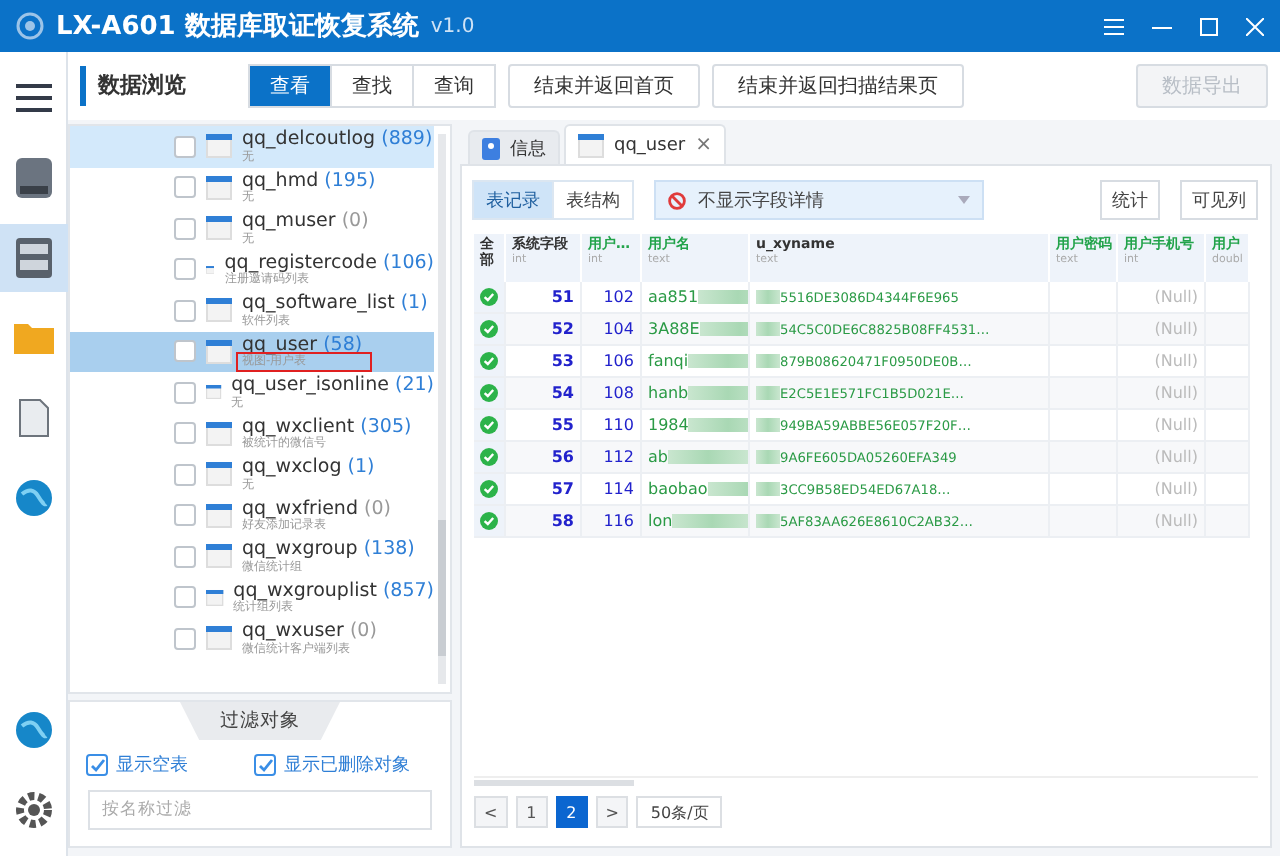 The height and width of the screenshot is (856, 1280). Describe the element at coordinates (33, 418) in the screenshot. I see `file-icon` at that location.